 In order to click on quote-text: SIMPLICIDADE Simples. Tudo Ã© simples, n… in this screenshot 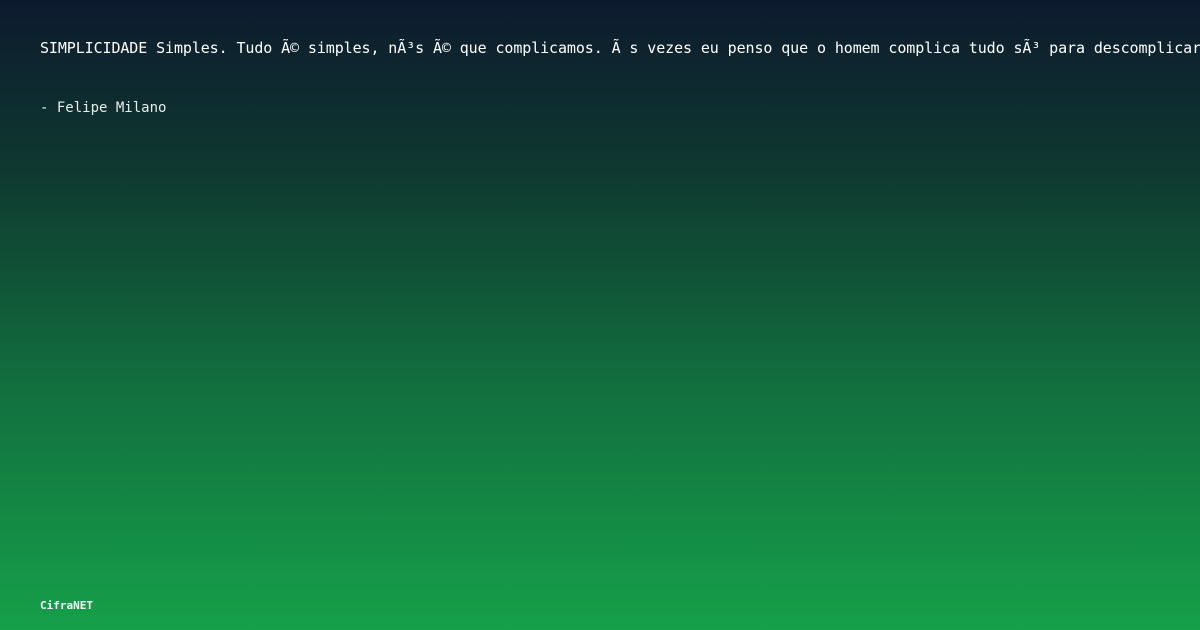, I will do `click(620, 48)`.